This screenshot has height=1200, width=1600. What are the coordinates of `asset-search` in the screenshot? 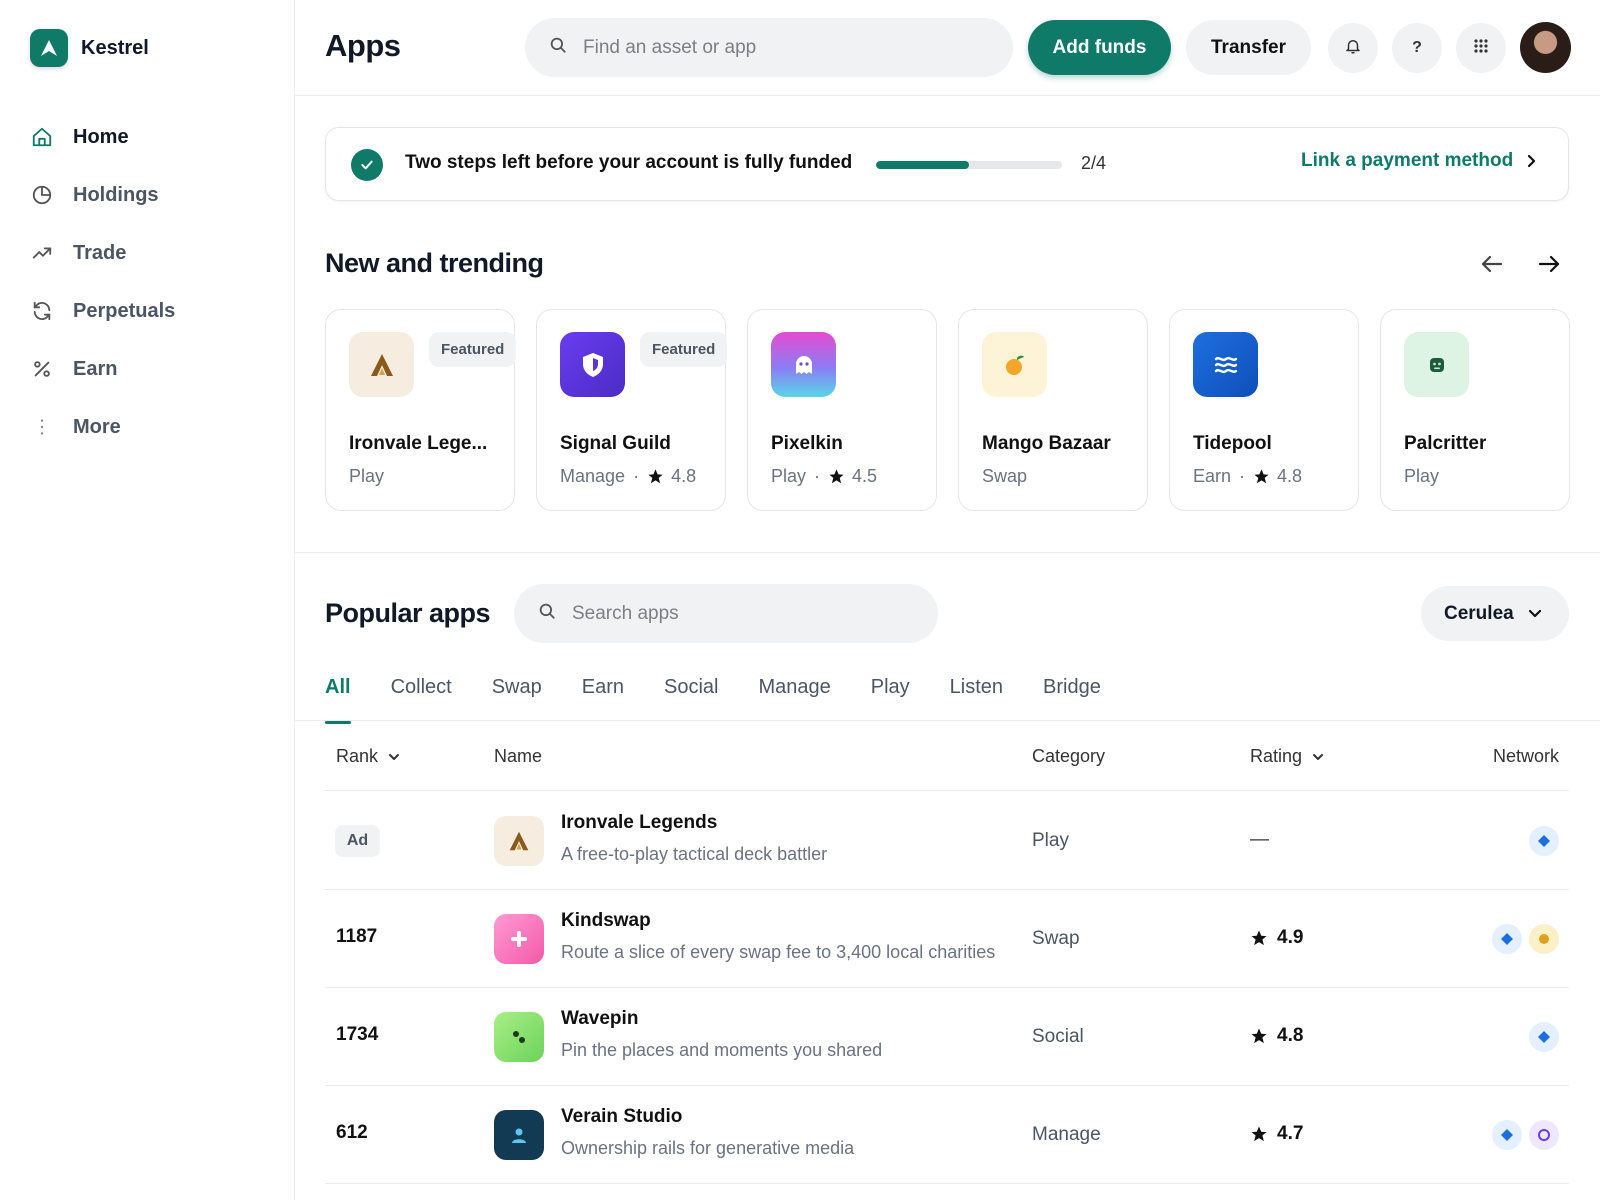 It's located at (769, 47).